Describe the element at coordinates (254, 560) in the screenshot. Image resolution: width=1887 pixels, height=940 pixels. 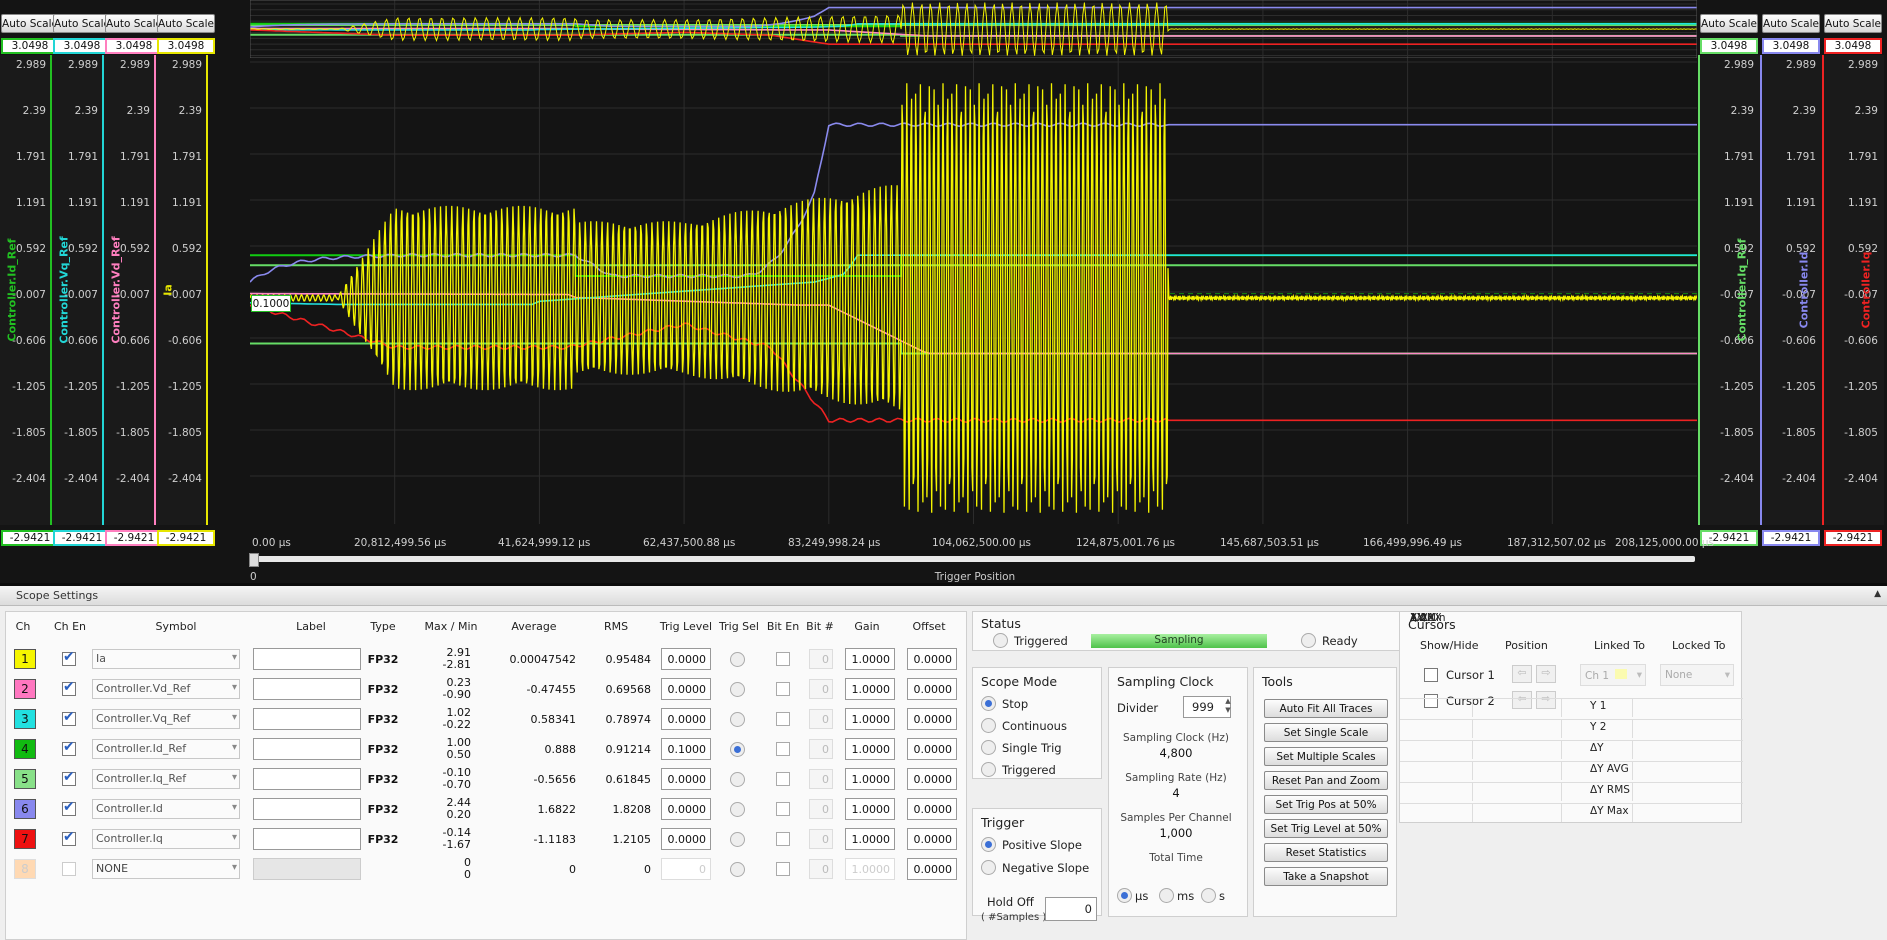
I see `trigger-position-handle` at that location.